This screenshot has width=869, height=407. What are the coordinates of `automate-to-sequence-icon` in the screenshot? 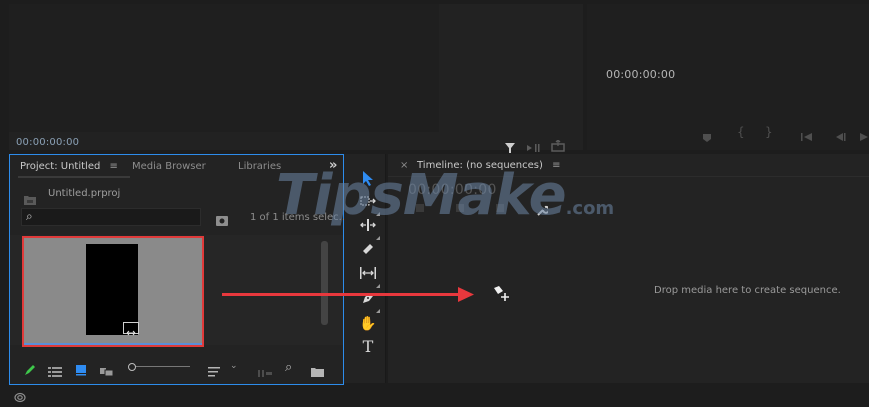 It's located at (265, 370).